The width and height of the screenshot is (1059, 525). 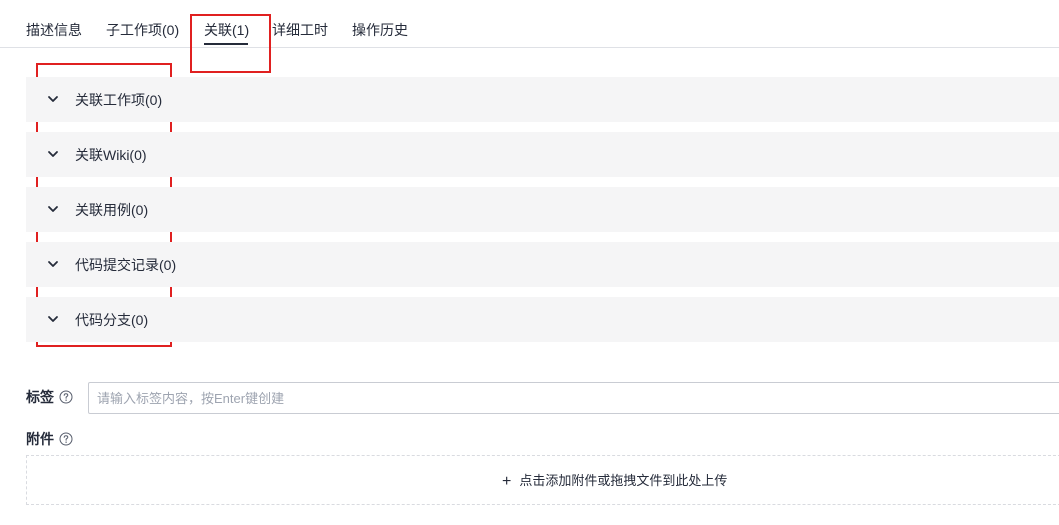 I want to click on section-label: 关联工作项(0), so click(x=119, y=100).